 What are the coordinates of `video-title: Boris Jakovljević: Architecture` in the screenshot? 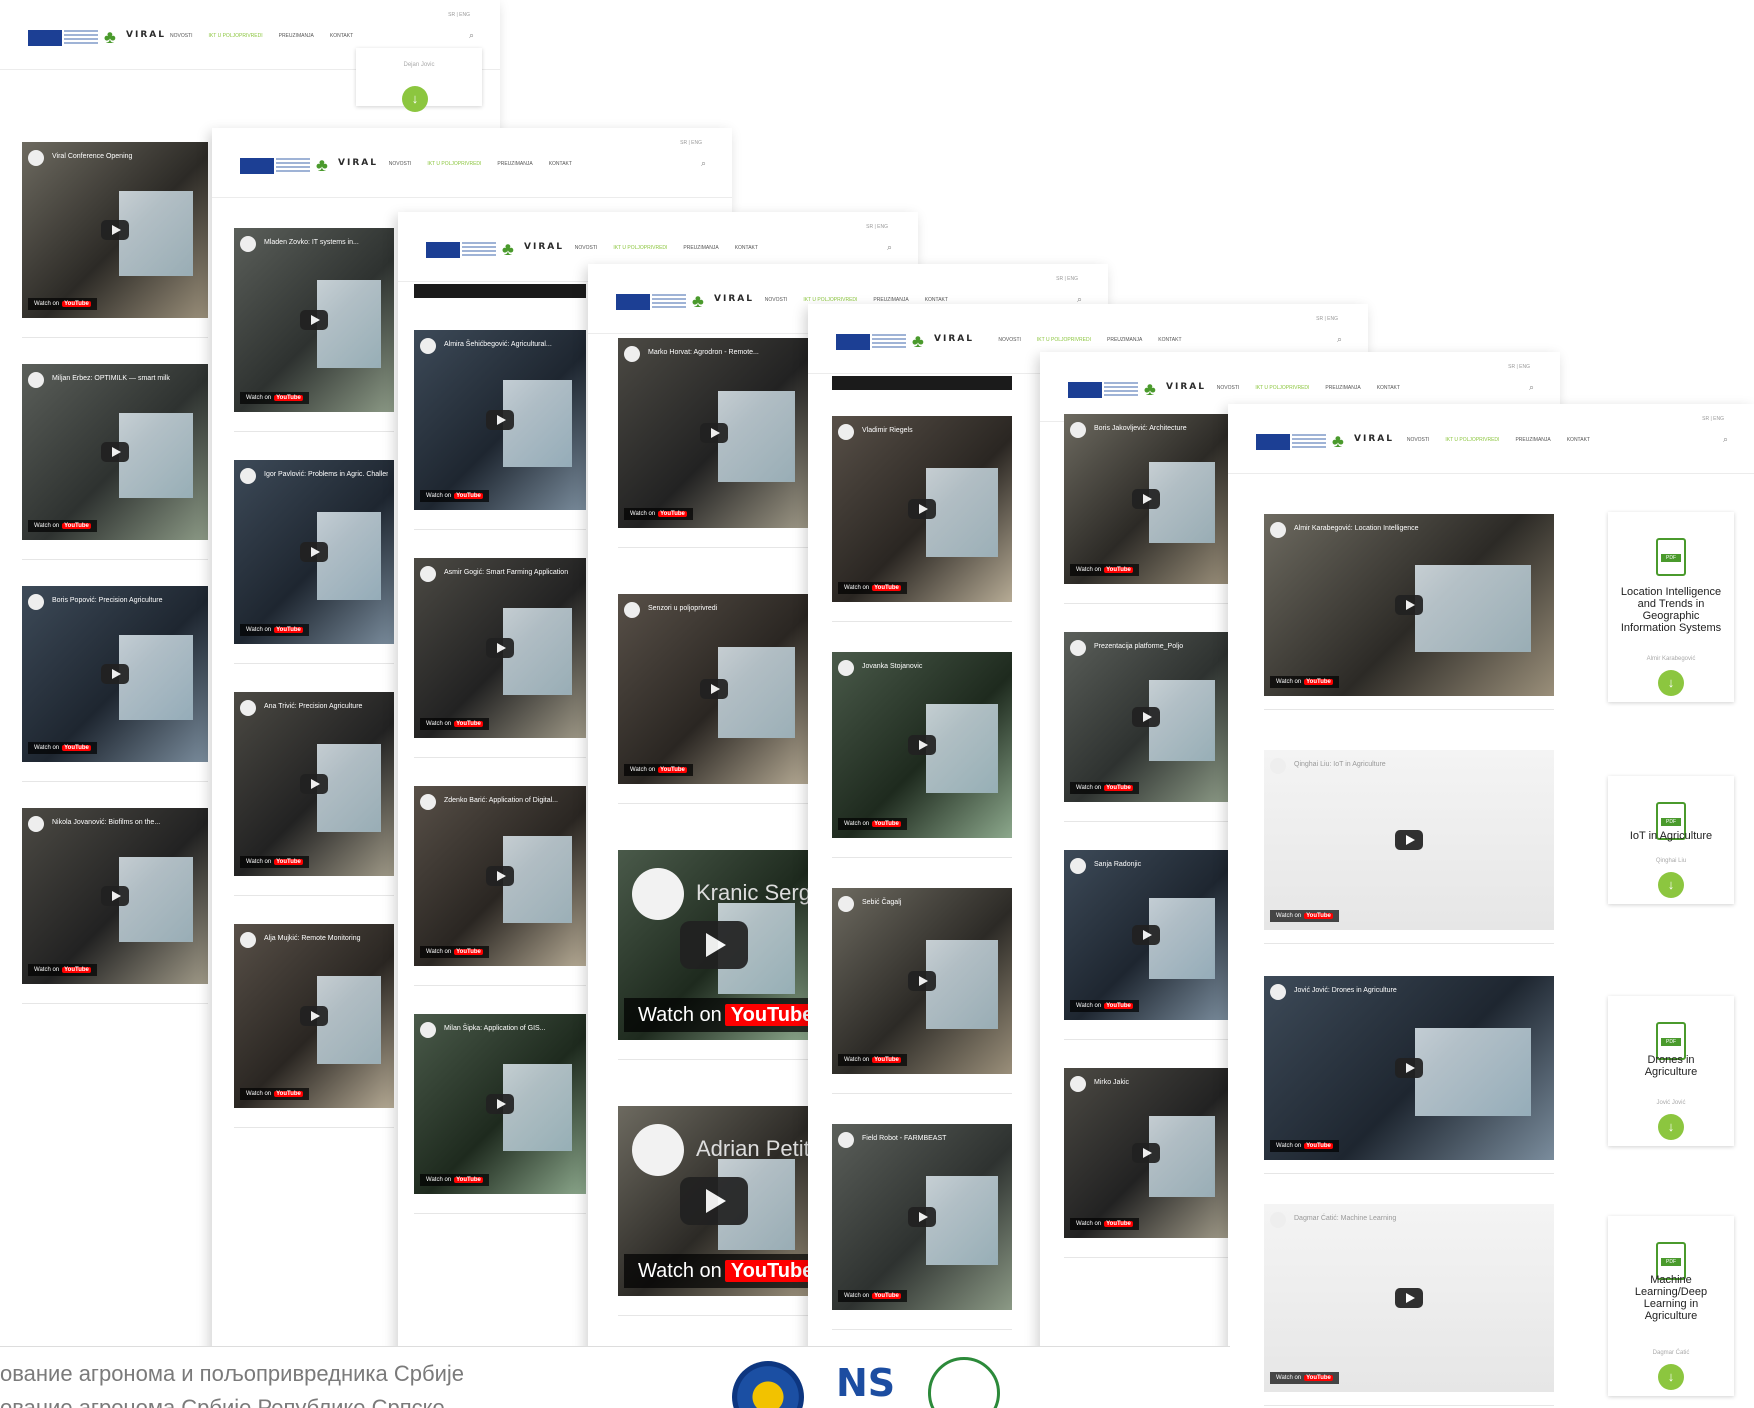 It's located at (1146, 429).